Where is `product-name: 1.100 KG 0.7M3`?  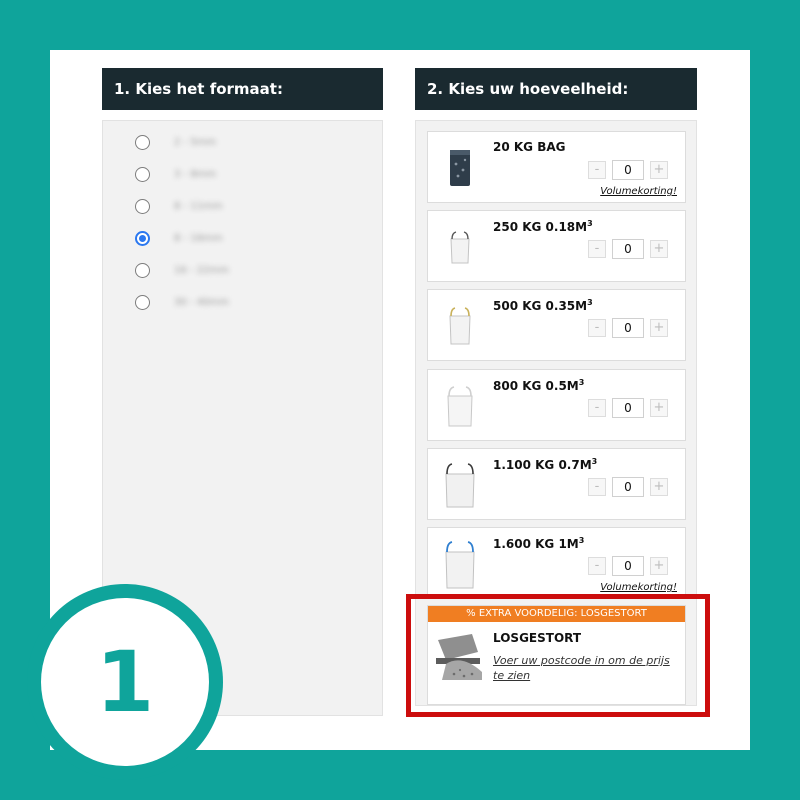
product-name: 1.100 KG 0.7M3 is located at coordinates (545, 464).